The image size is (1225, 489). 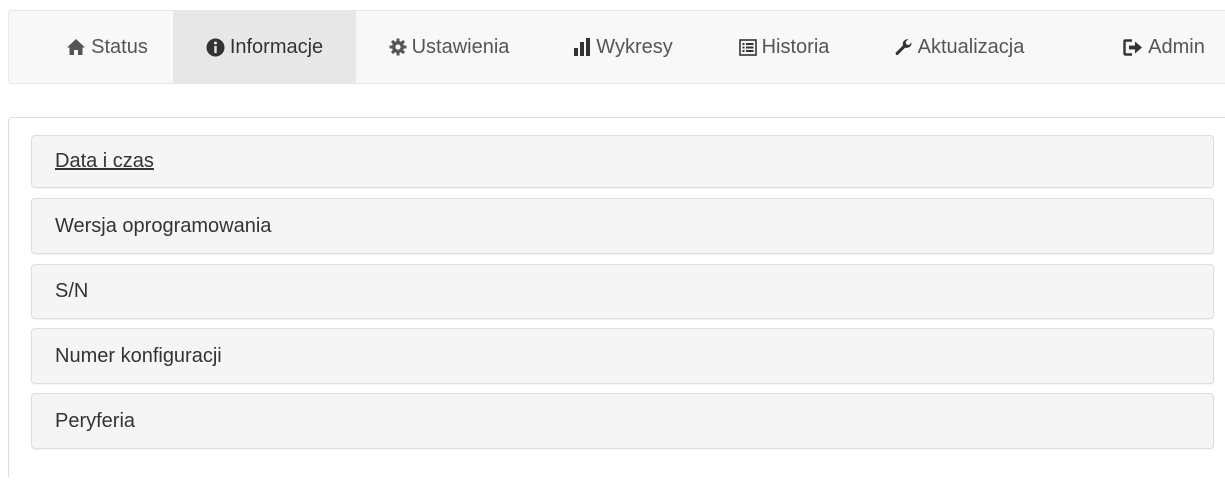 I want to click on panel-sn-title: S/N, so click(x=72, y=291).